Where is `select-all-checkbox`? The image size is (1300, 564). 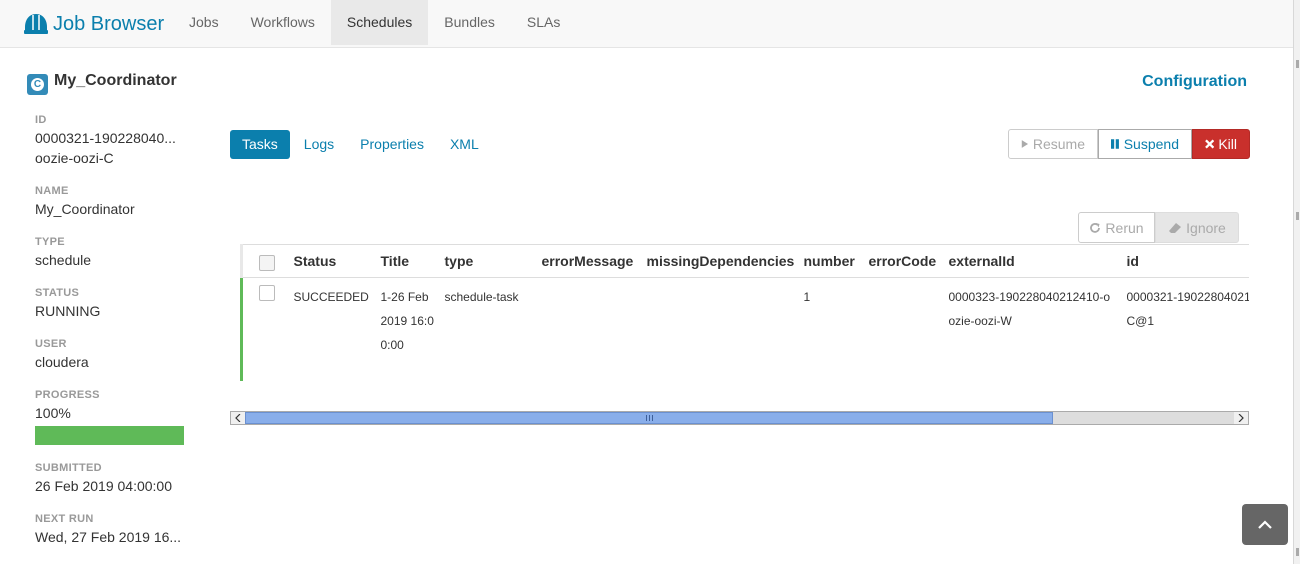
select-all-checkbox is located at coordinates (267, 262).